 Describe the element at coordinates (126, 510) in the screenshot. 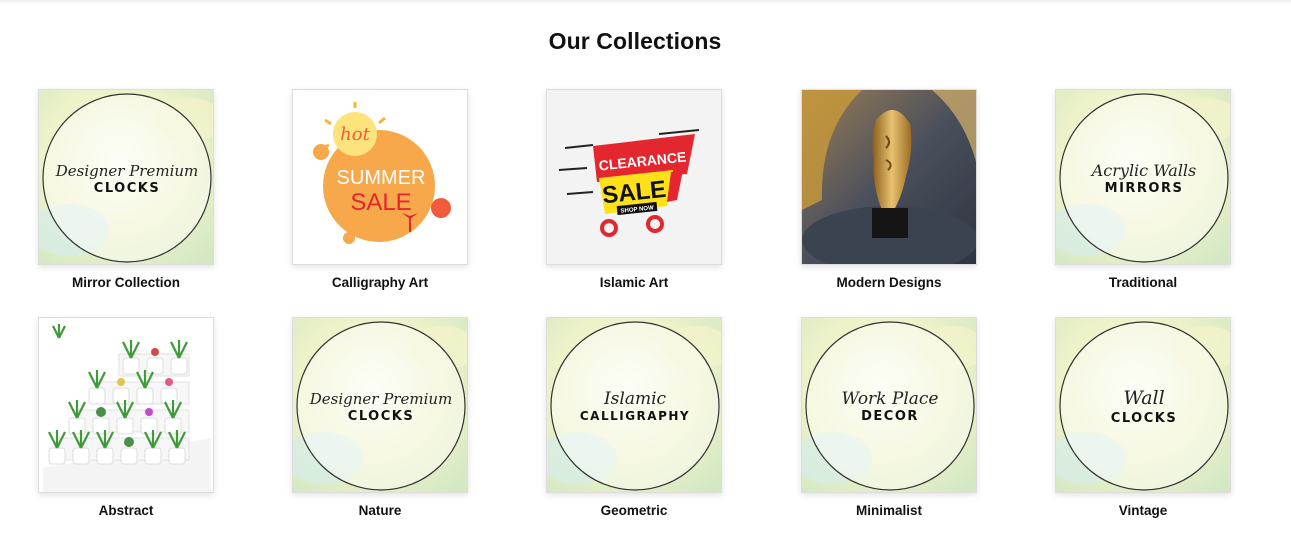

I see `collection-label: Abstract` at that location.